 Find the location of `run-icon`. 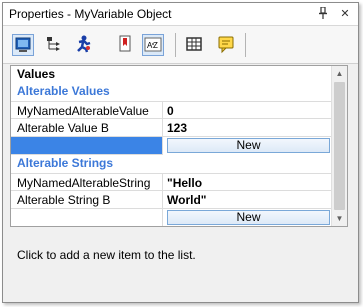

run-icon is located at coordinates (84, 45).